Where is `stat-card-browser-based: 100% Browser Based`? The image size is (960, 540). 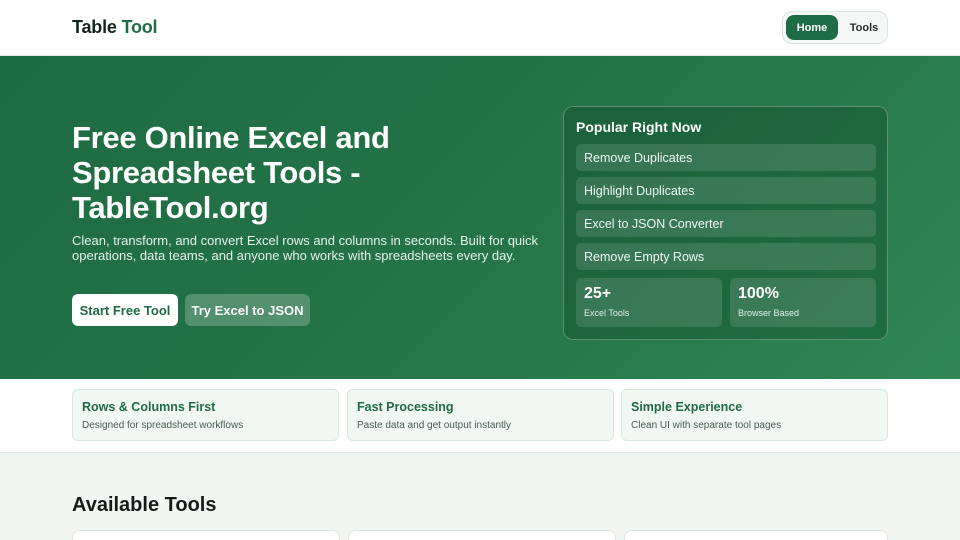
stat-card-browser-based: 100% Browser Based is located at coordinates (803, 302).